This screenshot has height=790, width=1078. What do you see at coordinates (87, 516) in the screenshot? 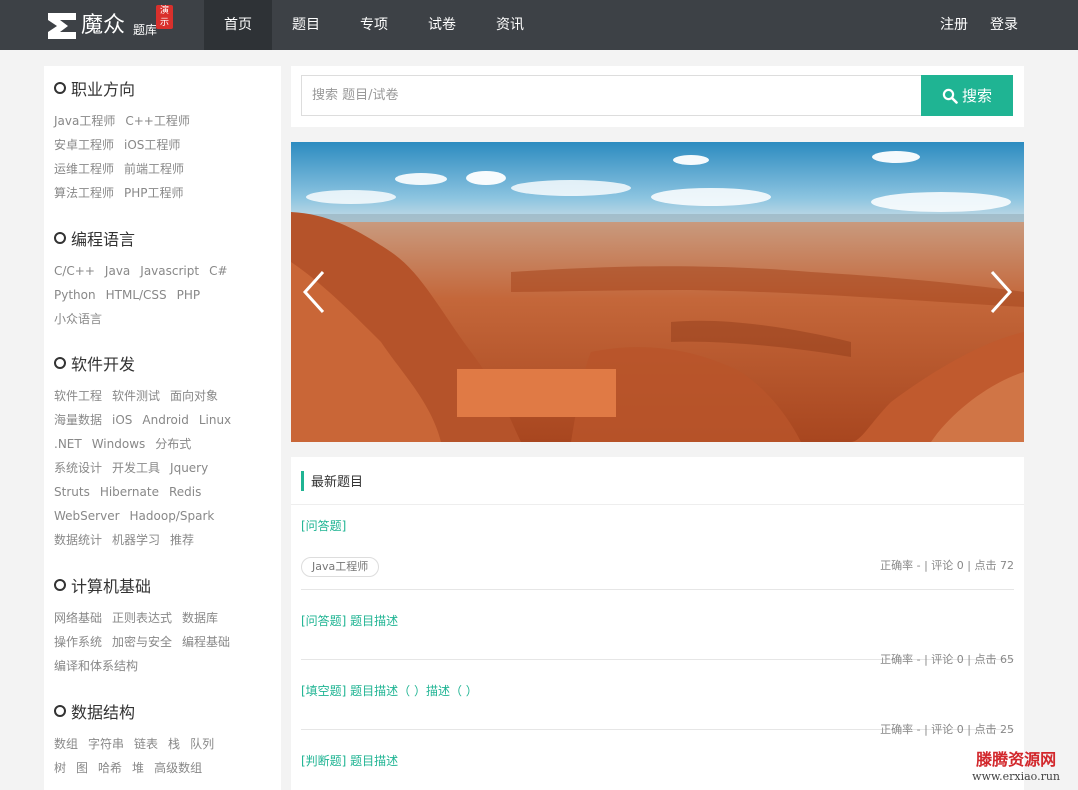
I see `tag-link: WebServer` at bounding box center [87, 516].